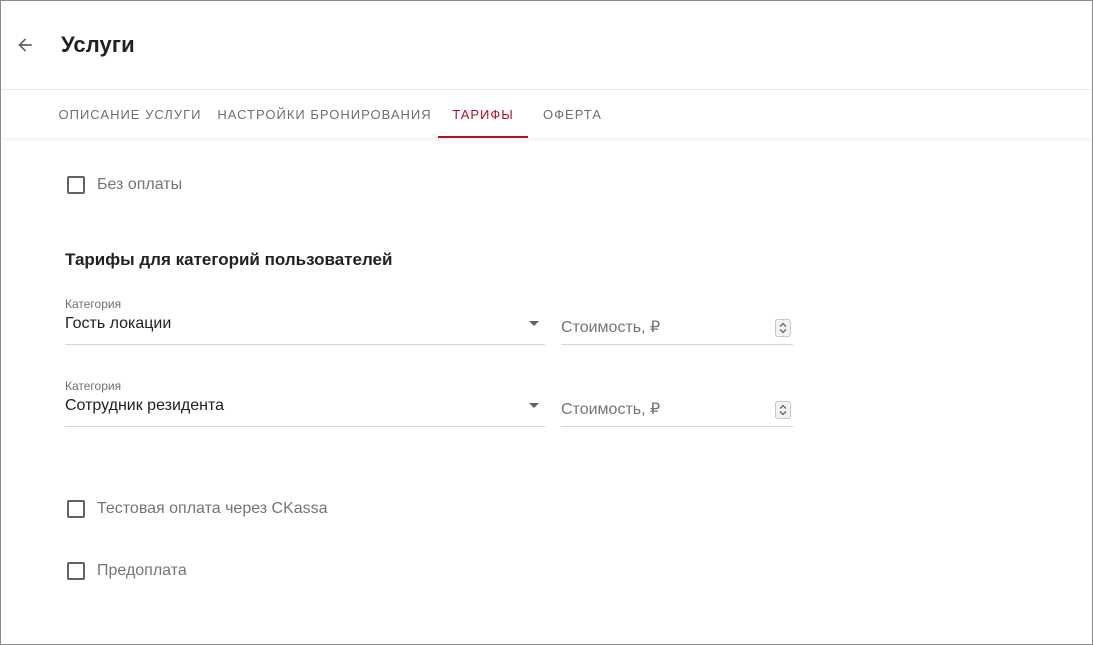 Image resolution: width=1093 pixels, height=645 pixels. What do you see at coordinates (572, 114) in the screenshot?
I see `tab-offer: Оферта` at bounding box center [572, 114].